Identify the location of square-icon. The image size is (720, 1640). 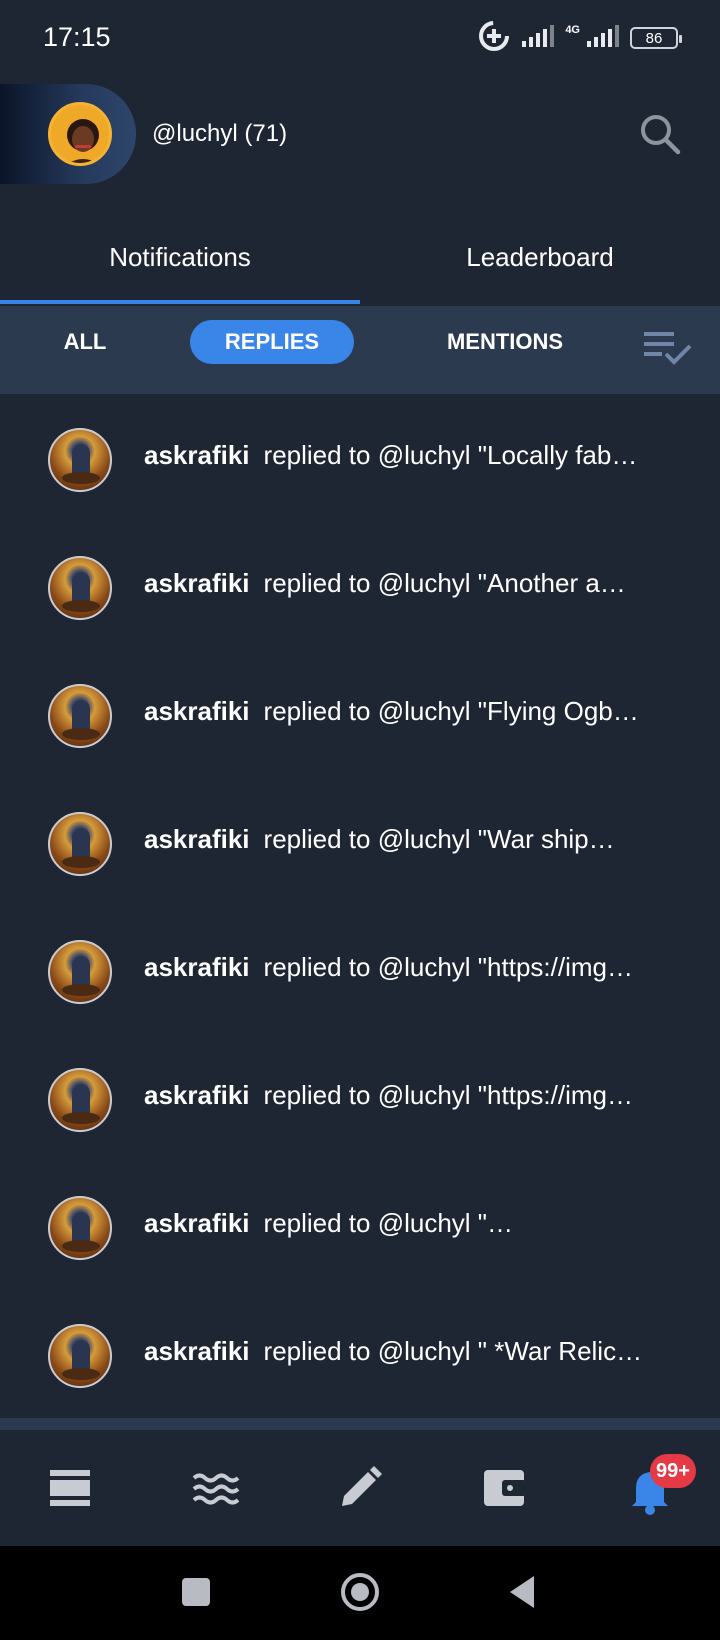
(196, 1592).